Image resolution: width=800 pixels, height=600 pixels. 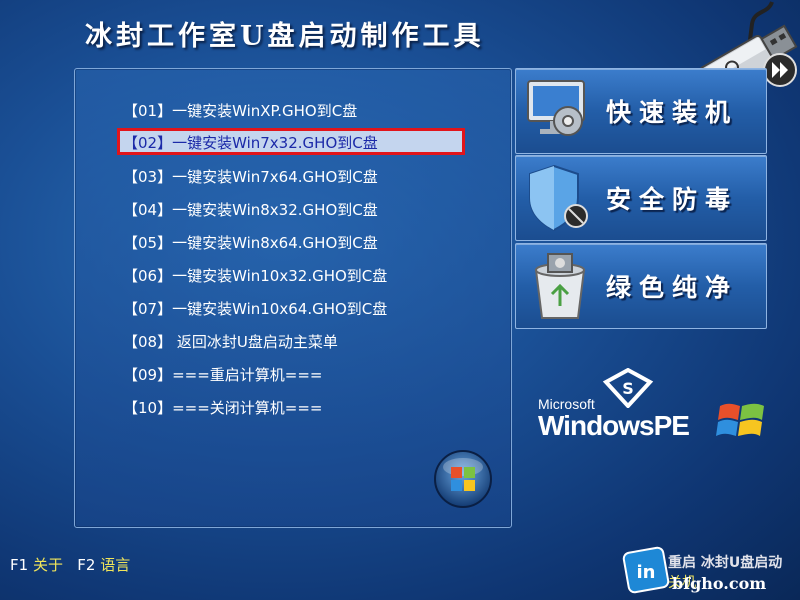 I want to click on menu-item-04: 【04】一键安装Win8x32.GHO到C盘, so click(x=250, y=210).